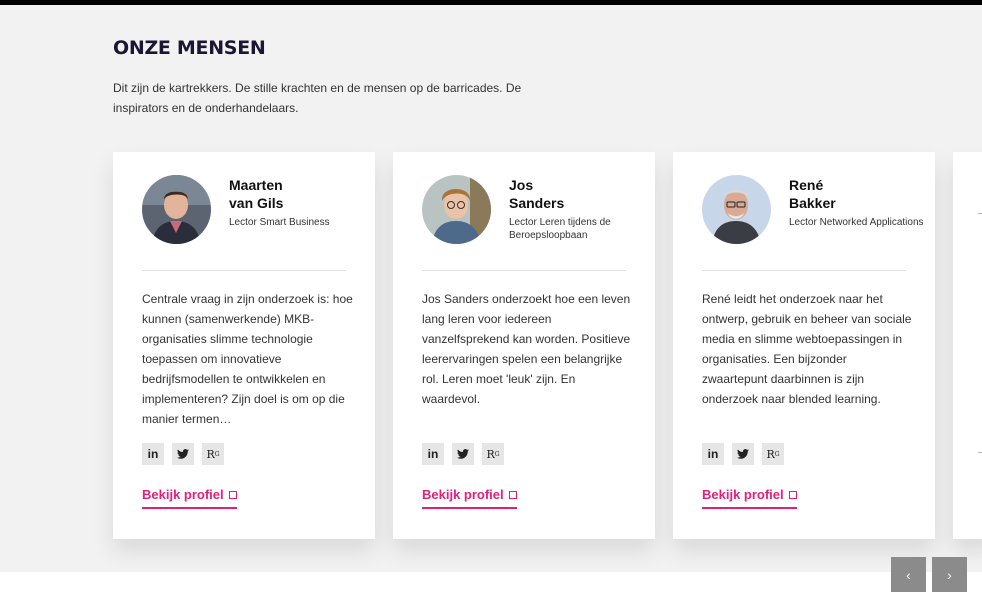 The height and width of the screenshot is (609, 982). Describe the element at coordinates (856, 222) in the screenshot. I see `person-role: Lector Networked Applications` at that location.